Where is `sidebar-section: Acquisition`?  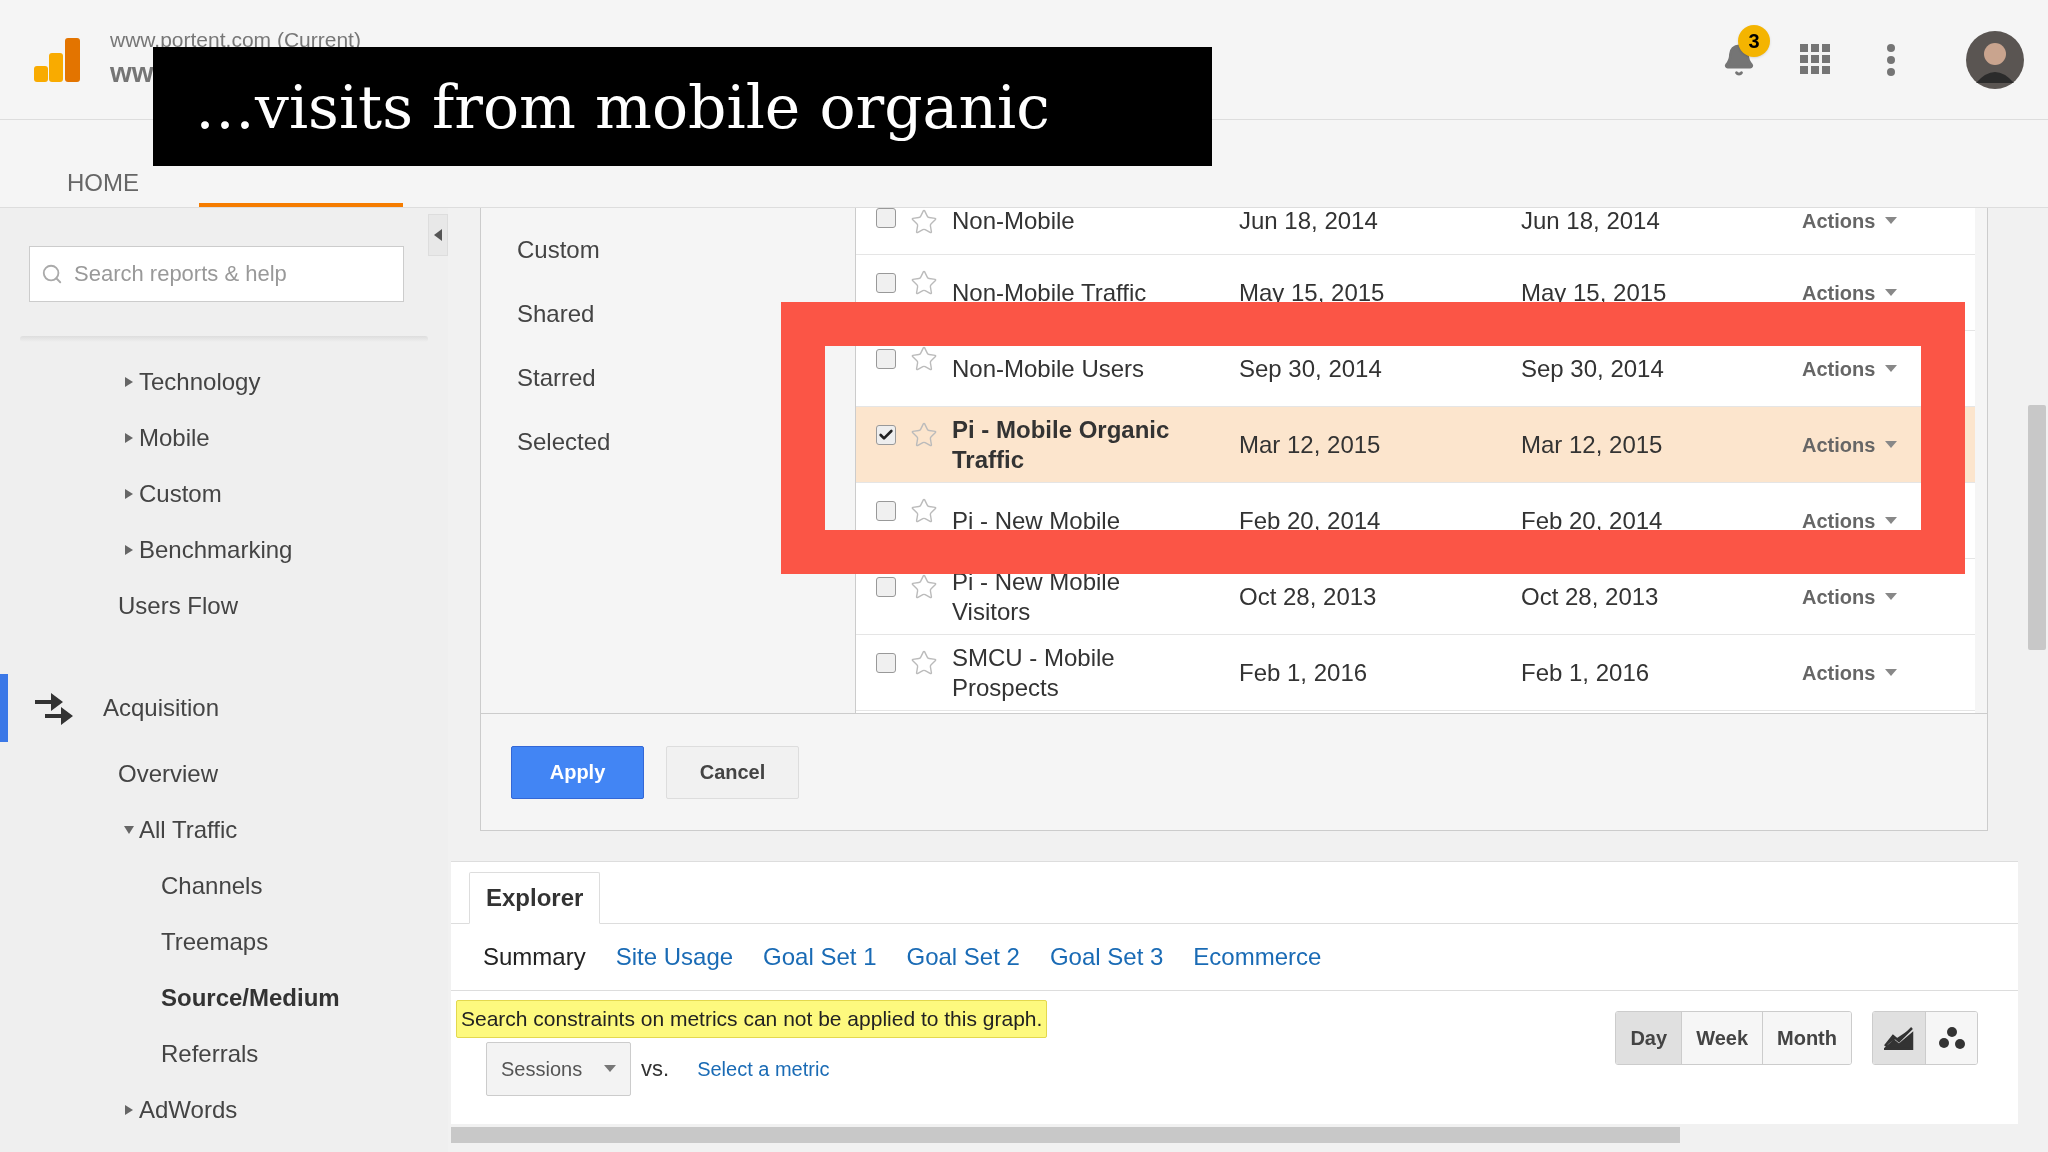 sidebar-section: Acquisition is located at coordinates (161, 708).